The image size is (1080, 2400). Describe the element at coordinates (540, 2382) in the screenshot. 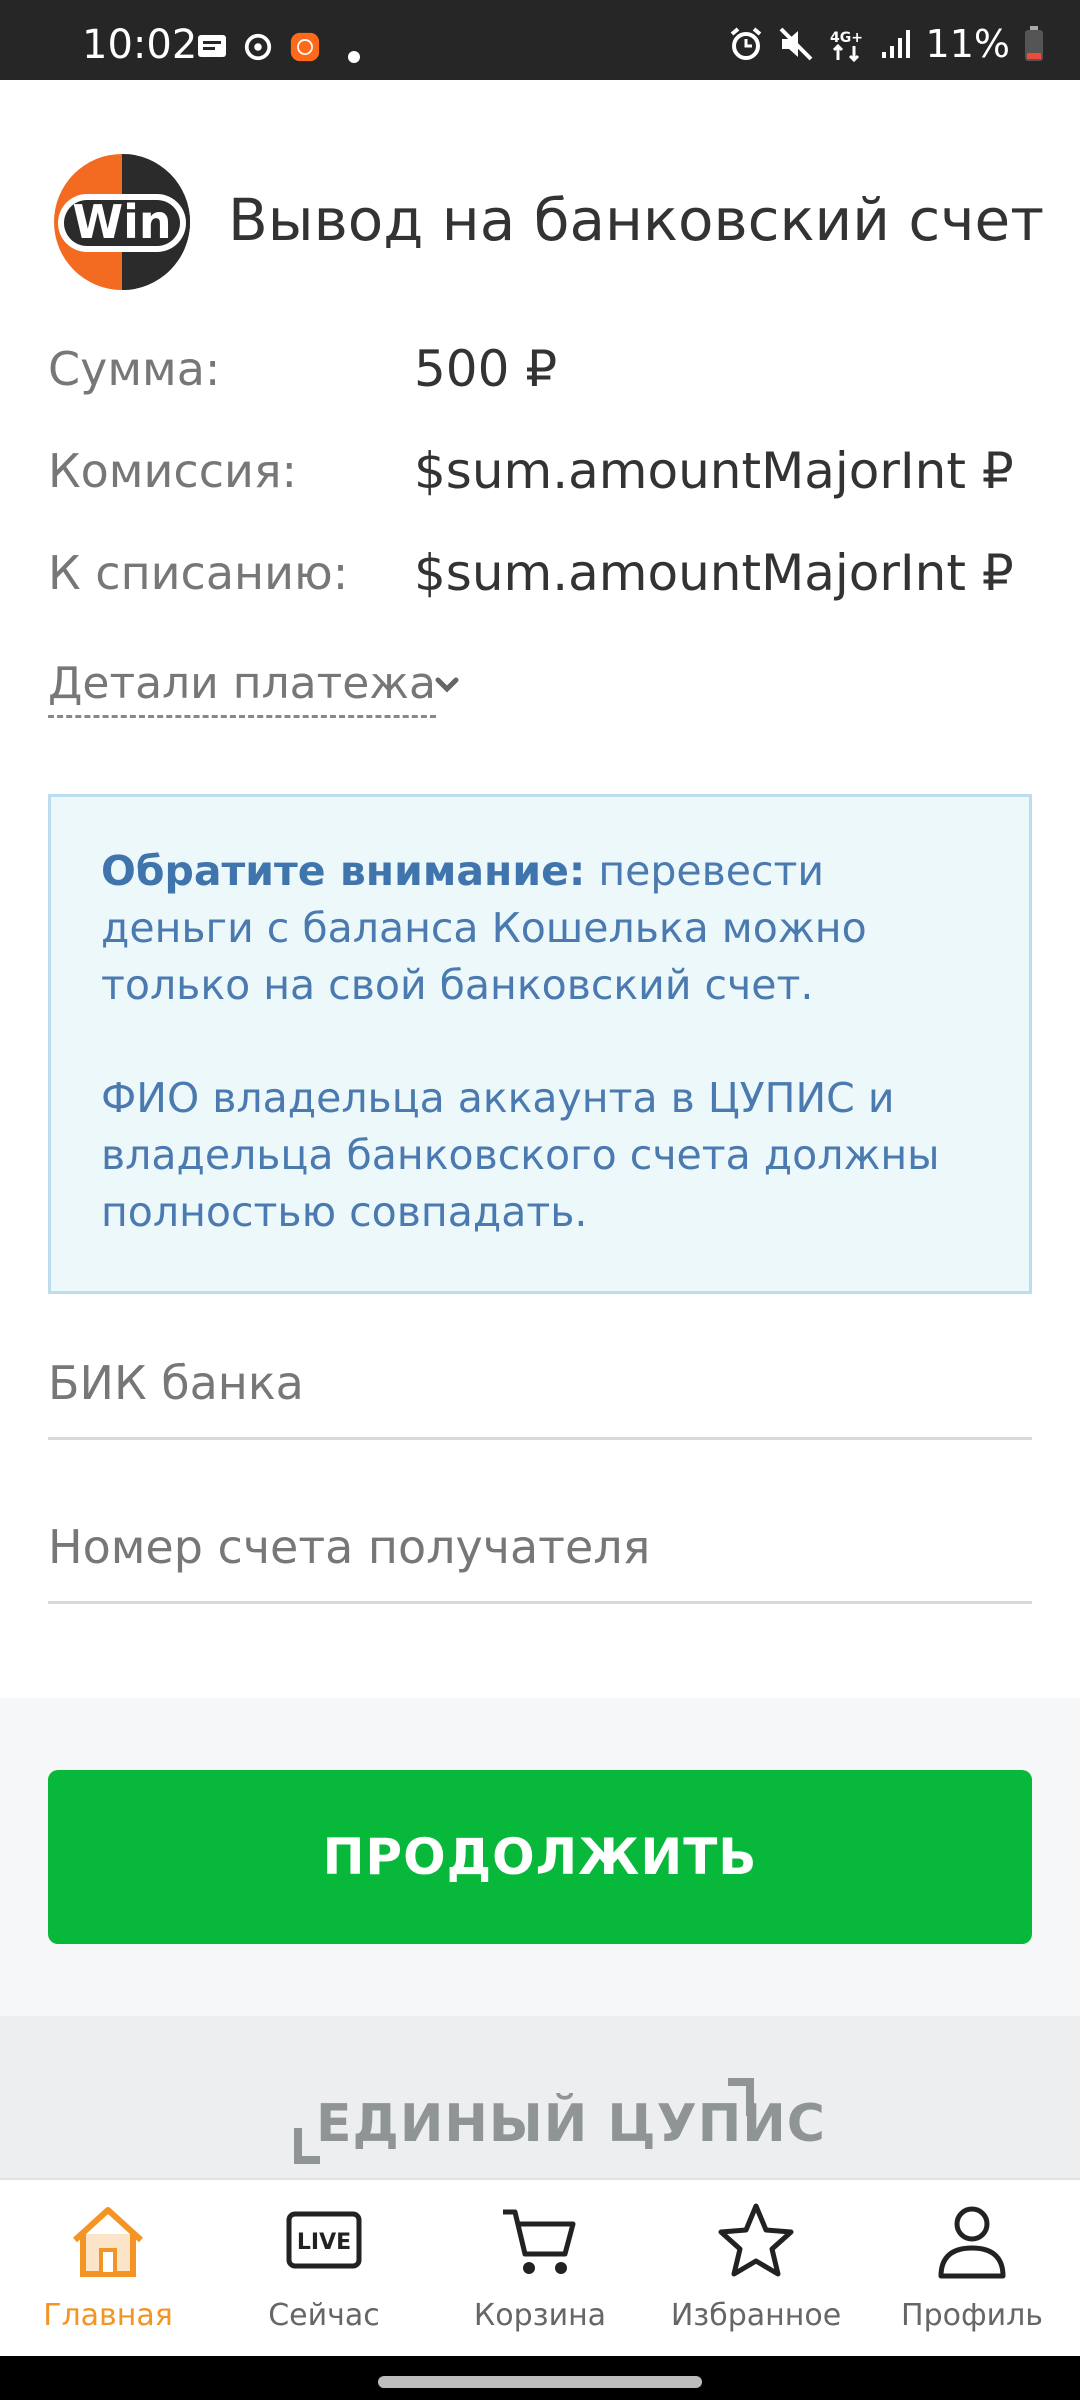

I see `gesture-handle` at that location.